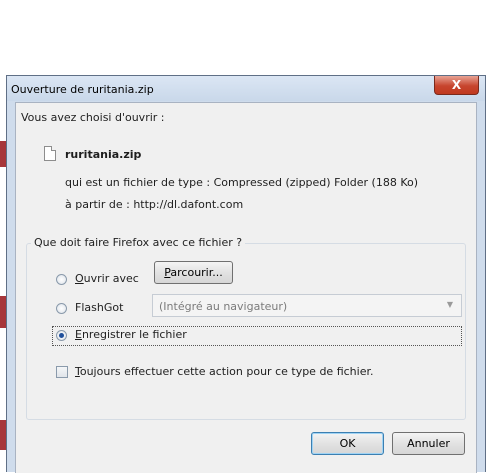 This screenshot has width=493, height=473. I want to click on dialog-title: Ouverture de ruritania.zip, so click(82, 89).